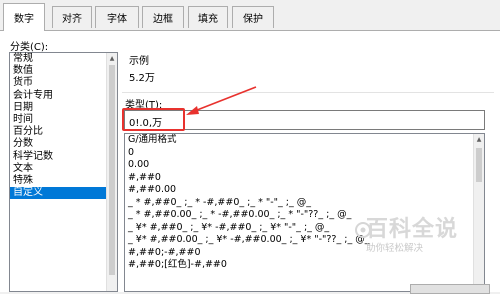 The height and width of the screenshot is (294, 500). I want to click on format-item: 0.00, so click(304, 165).